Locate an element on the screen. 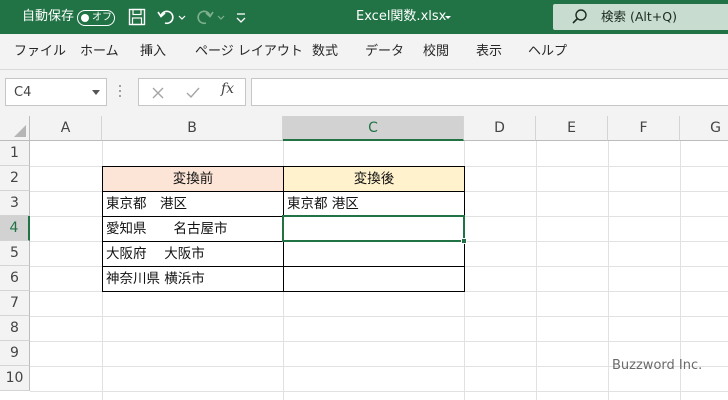  undo-icon is located at coordinates (166, 17).